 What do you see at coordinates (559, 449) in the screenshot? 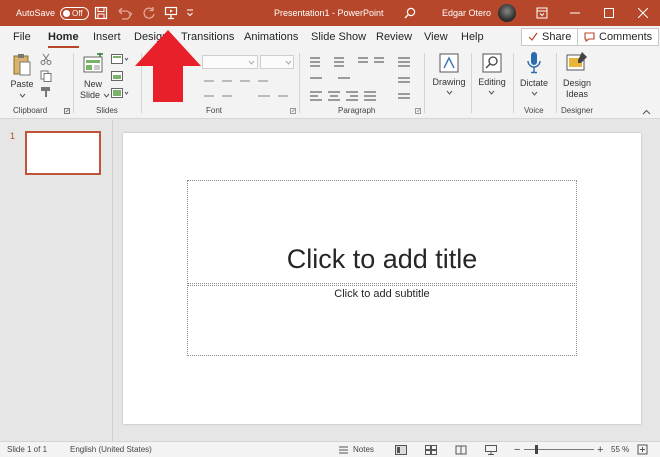
I see `zoom-slider` at bounding box center [559, 449].